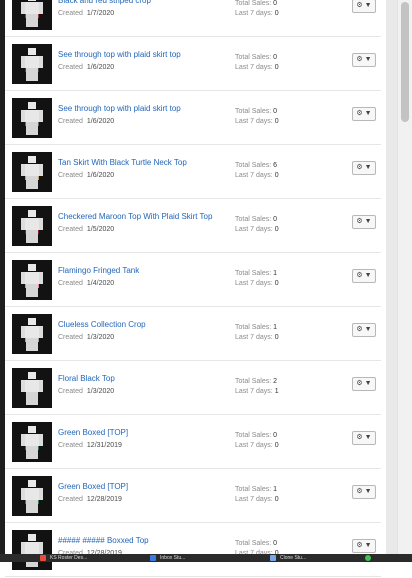 This screenshot has height=578, width=412. I want to click on created-date: 12/28/2019, so click(104, 499).